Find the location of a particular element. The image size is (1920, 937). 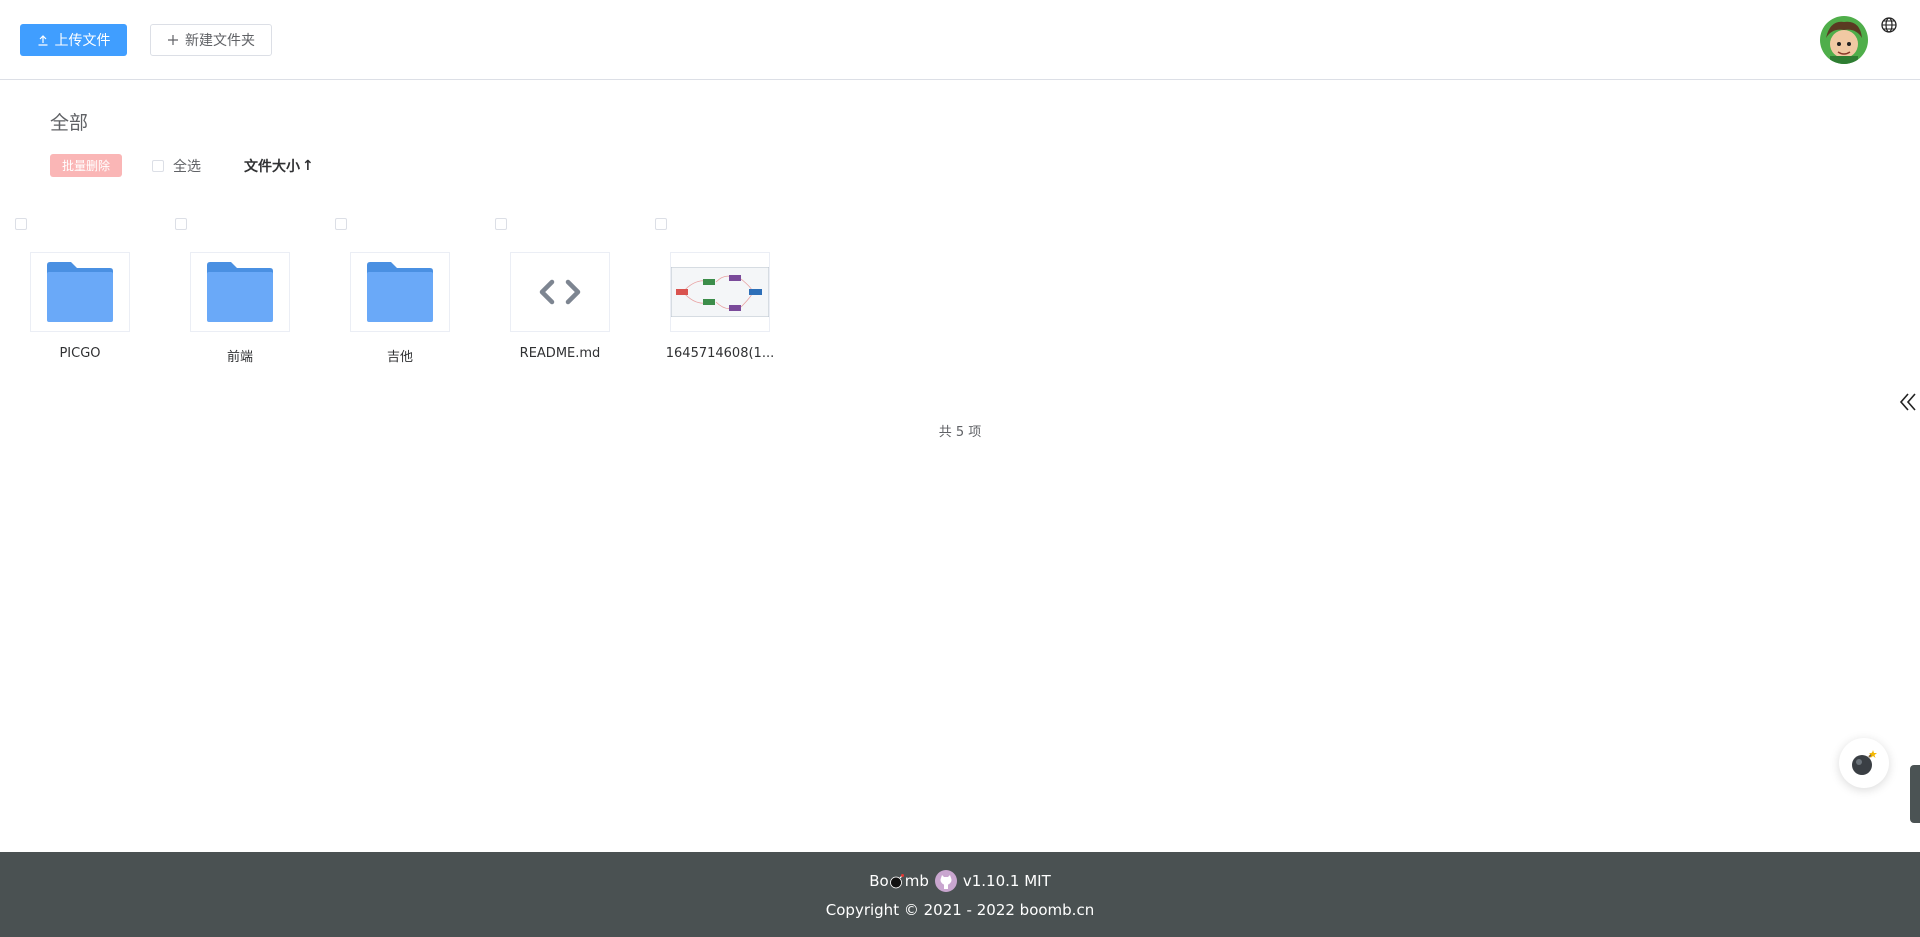

bomb-icon is located at coordinates (1864, 762).